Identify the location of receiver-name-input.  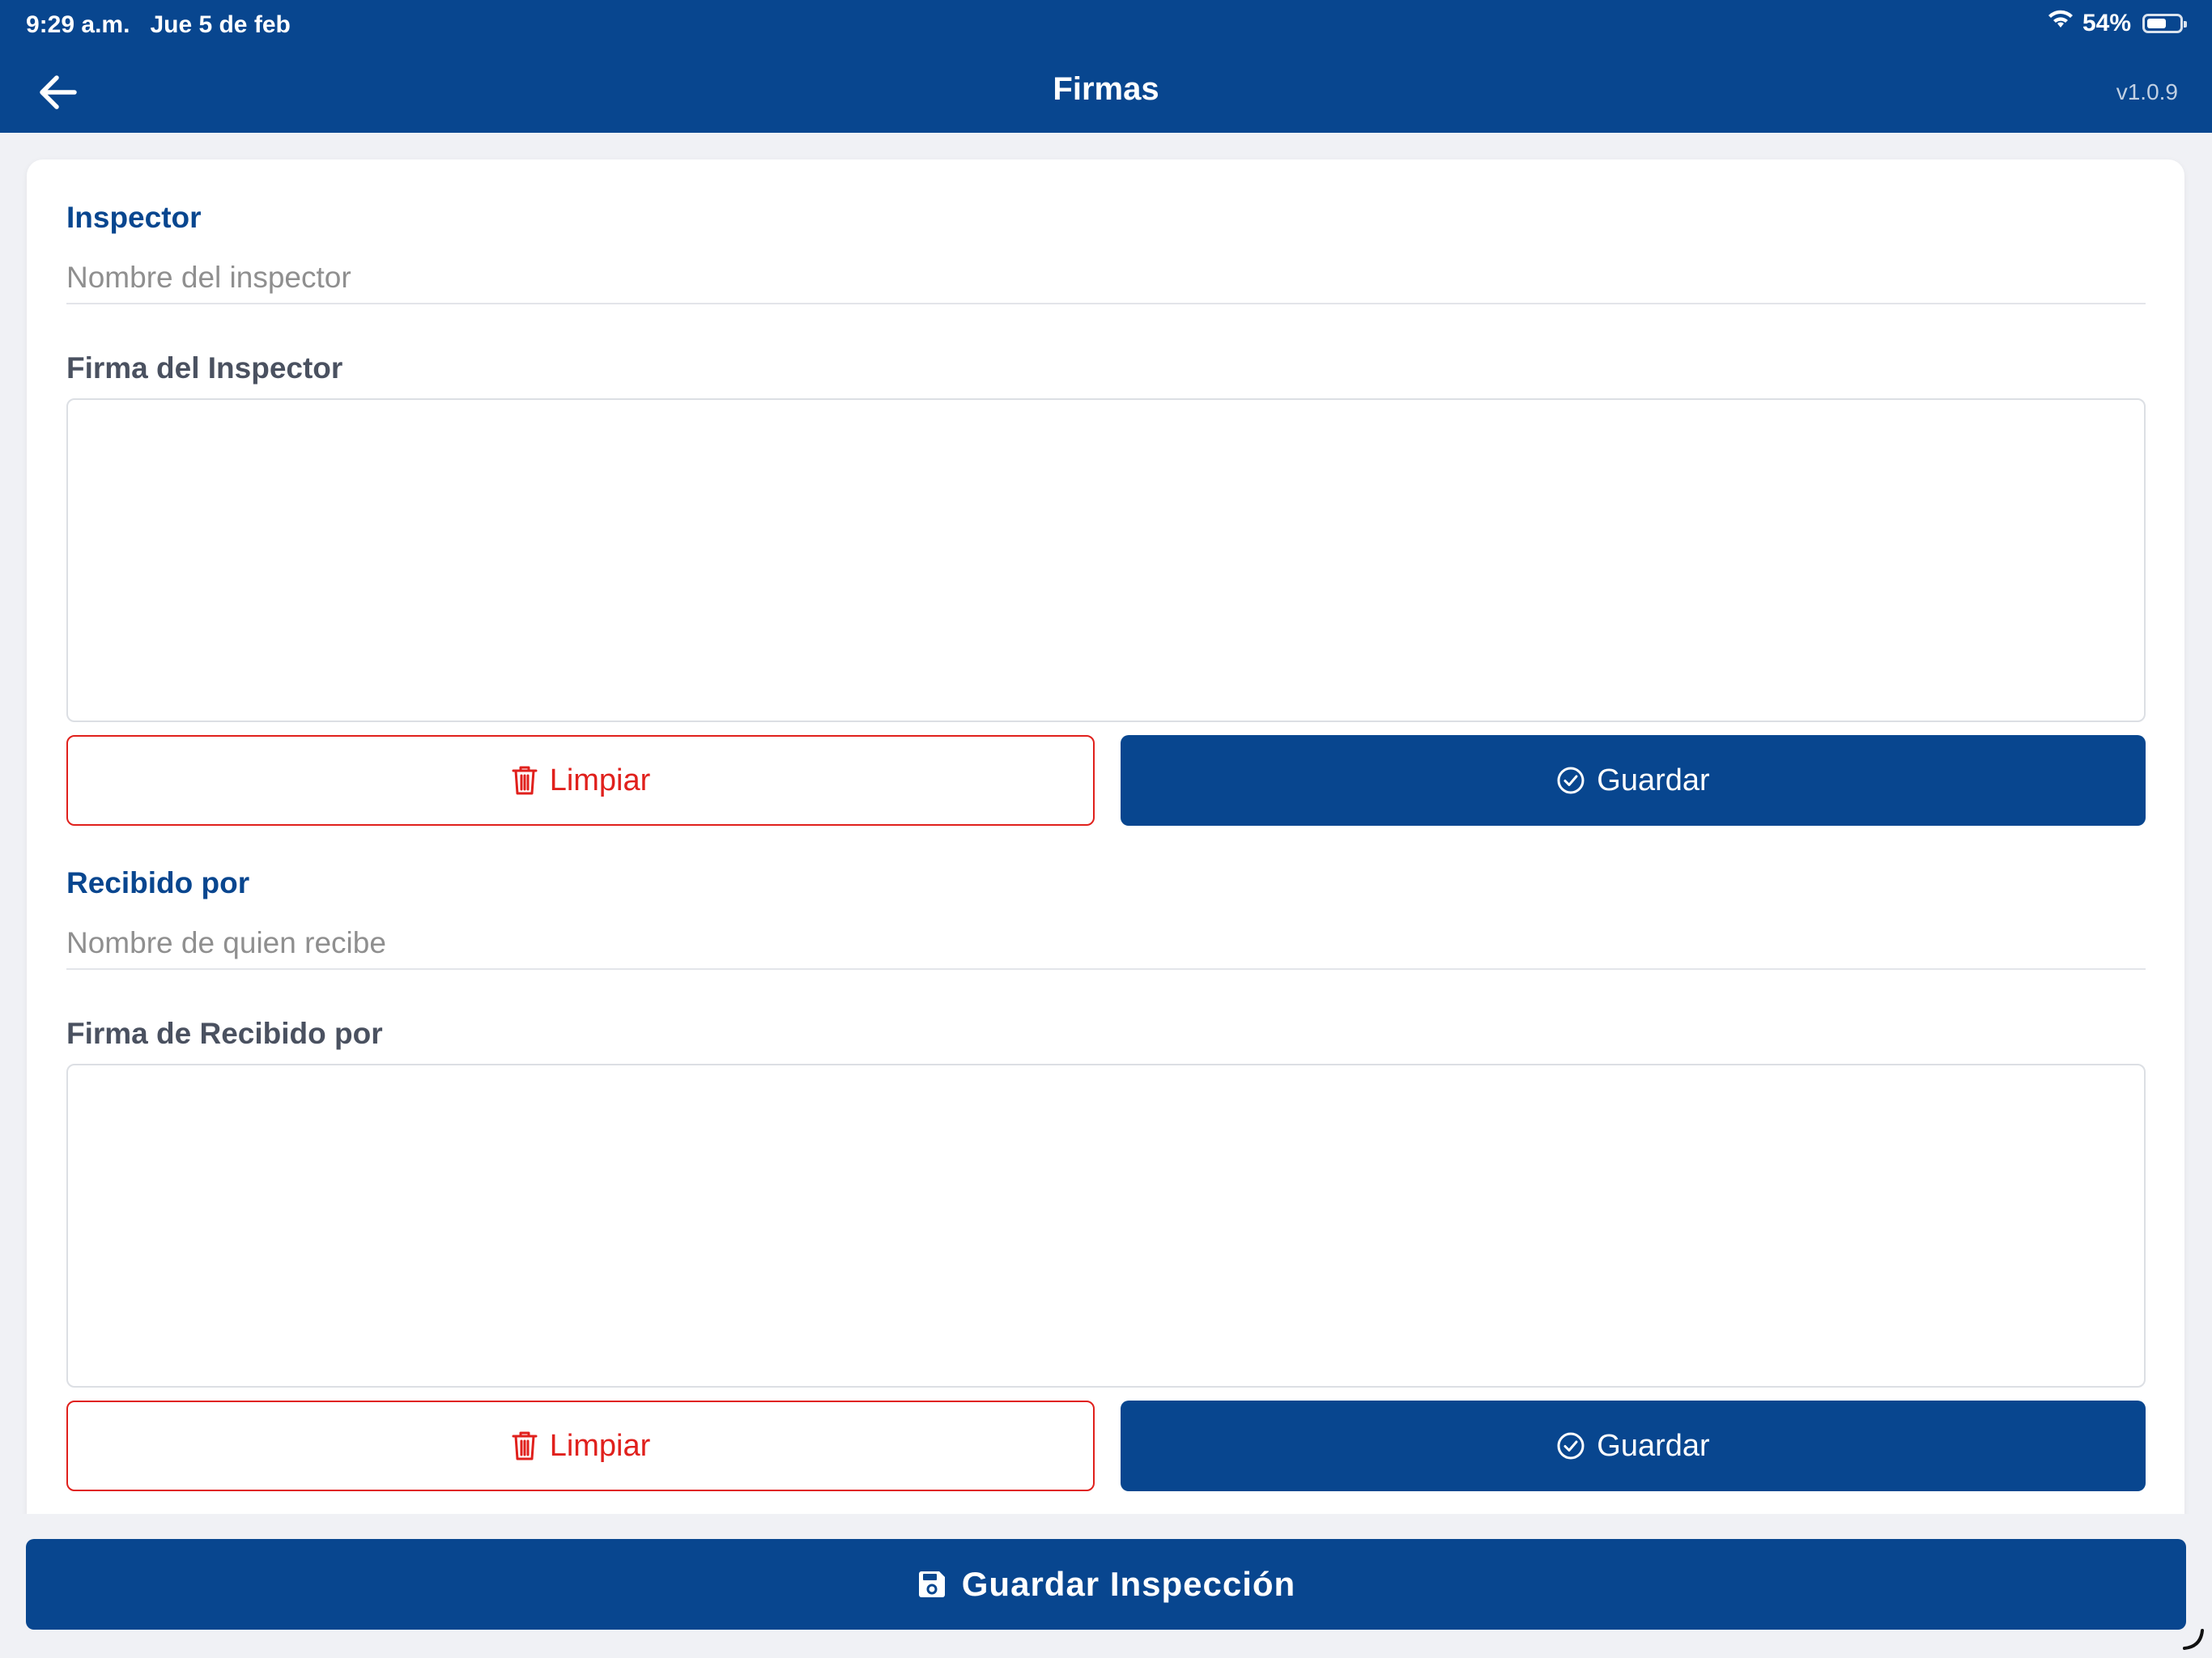
(1106, 944).